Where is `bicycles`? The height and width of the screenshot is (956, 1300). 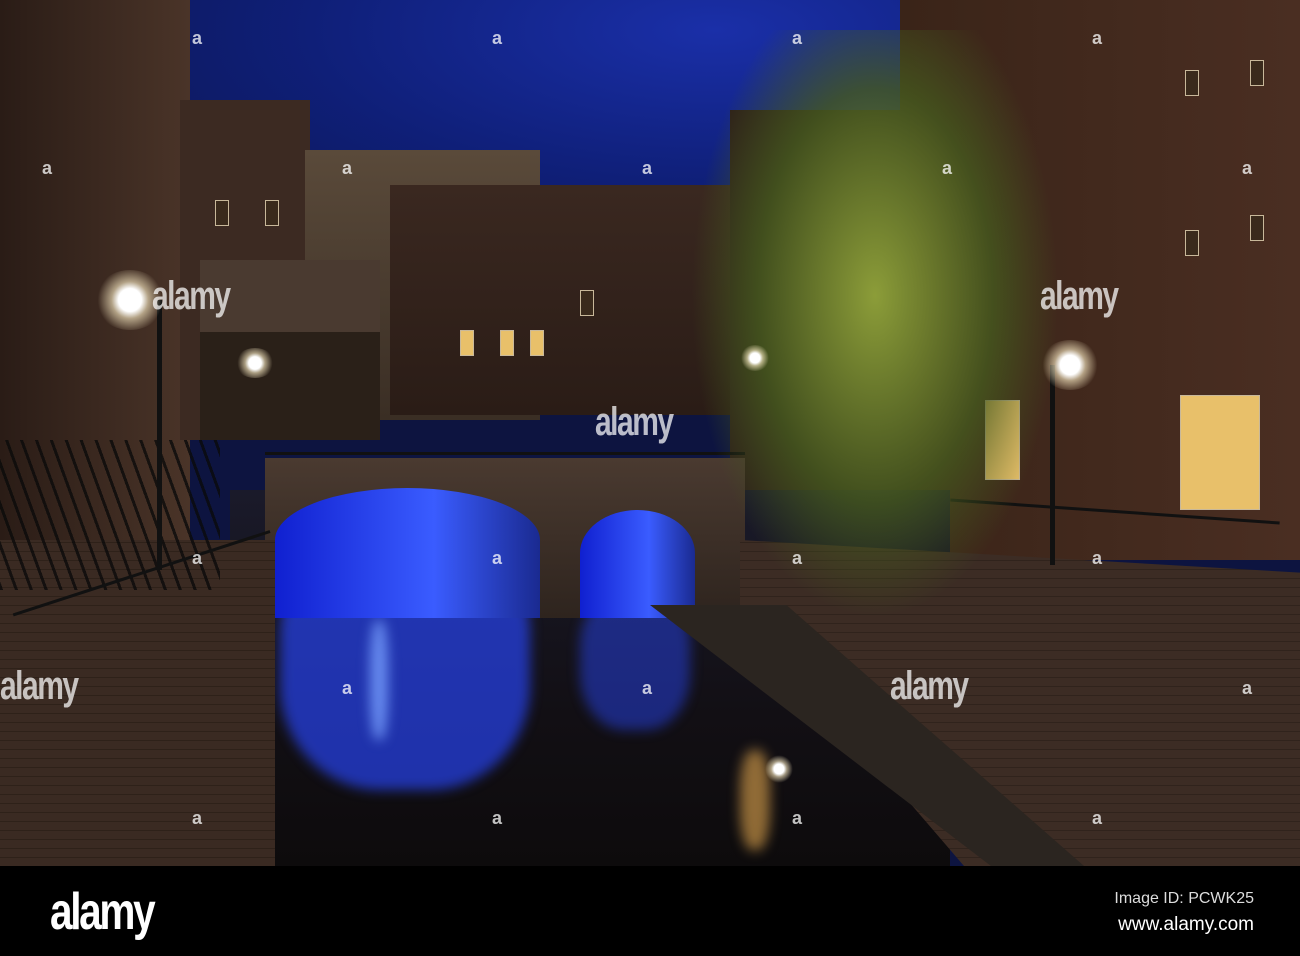 bicycles is located at coordinates (110, 515).